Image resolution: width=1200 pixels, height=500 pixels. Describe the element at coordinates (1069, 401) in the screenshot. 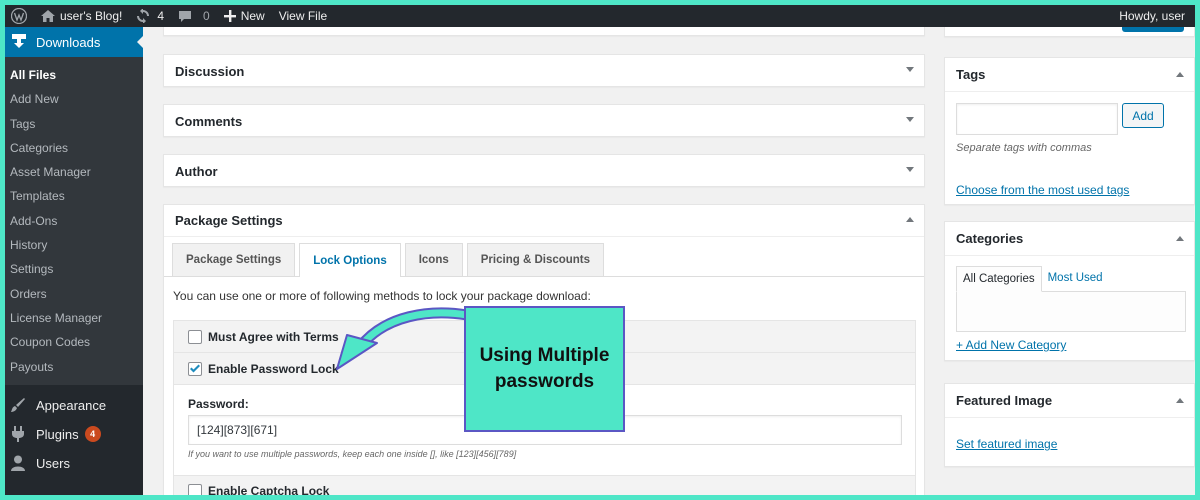

I see `featured-image-header: Featured Image` at that location.